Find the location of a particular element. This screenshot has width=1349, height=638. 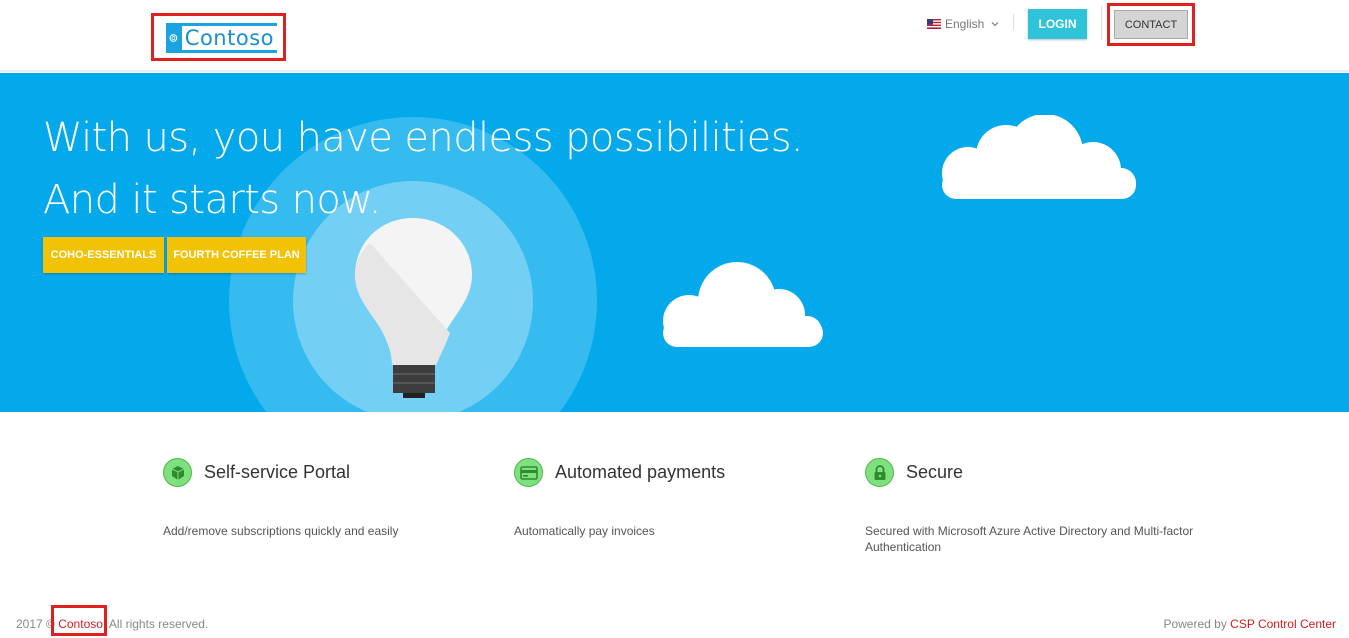

contoso-logo: Contoso is located at coordinates (221, 38).